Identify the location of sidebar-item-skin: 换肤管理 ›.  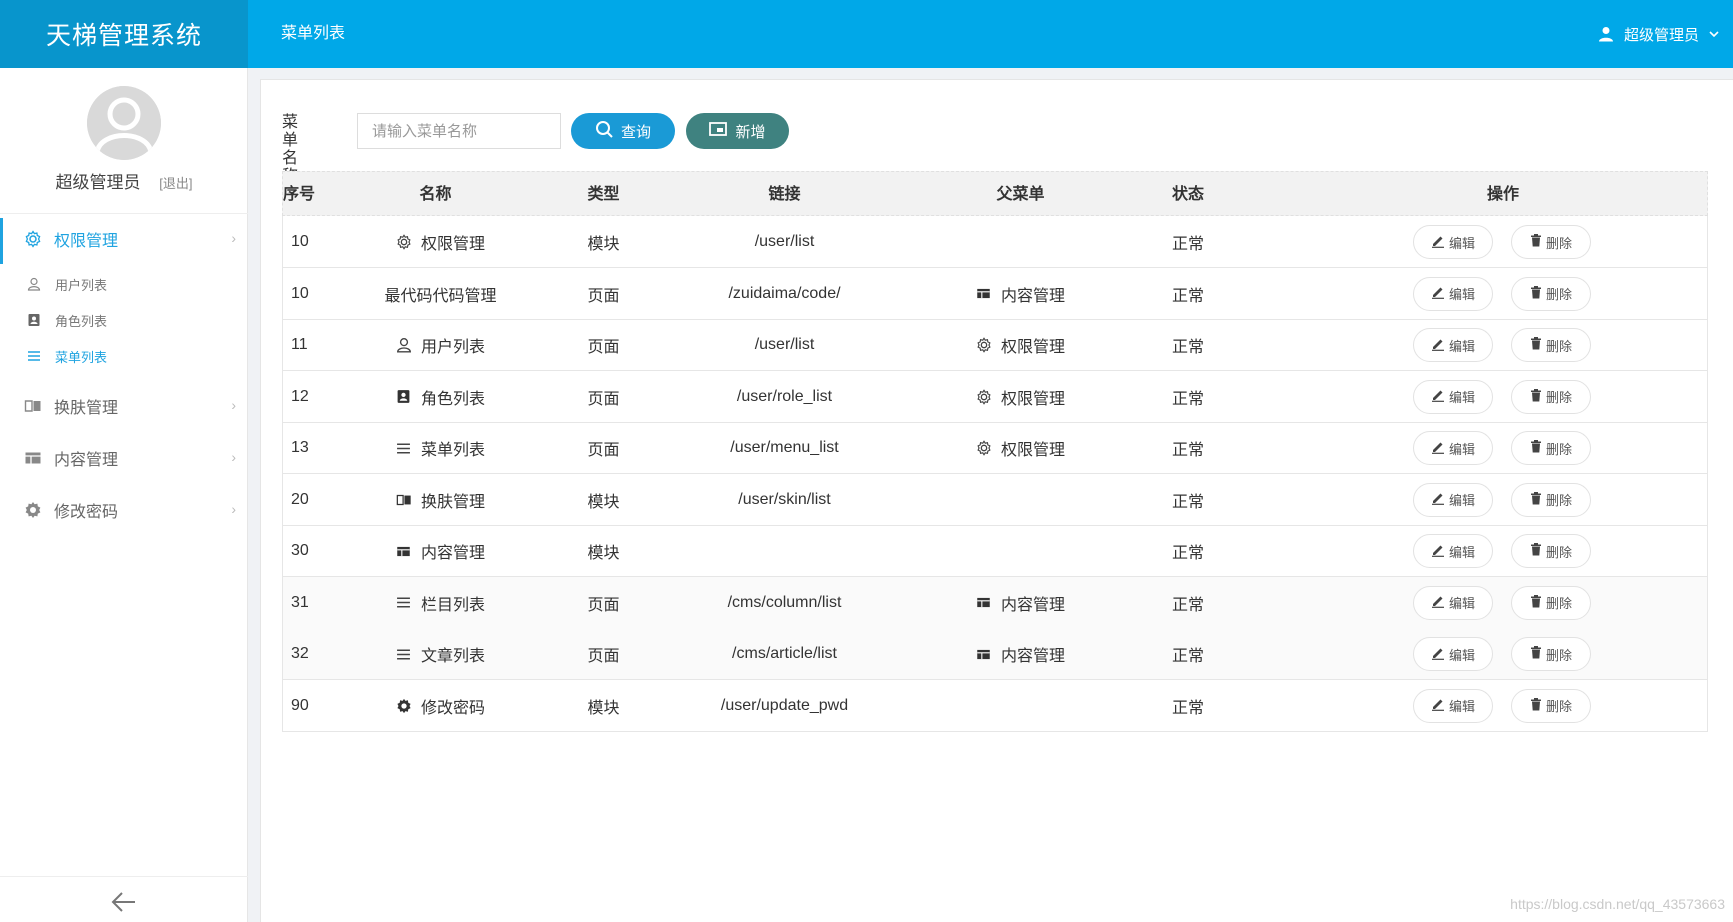
(124, 406).